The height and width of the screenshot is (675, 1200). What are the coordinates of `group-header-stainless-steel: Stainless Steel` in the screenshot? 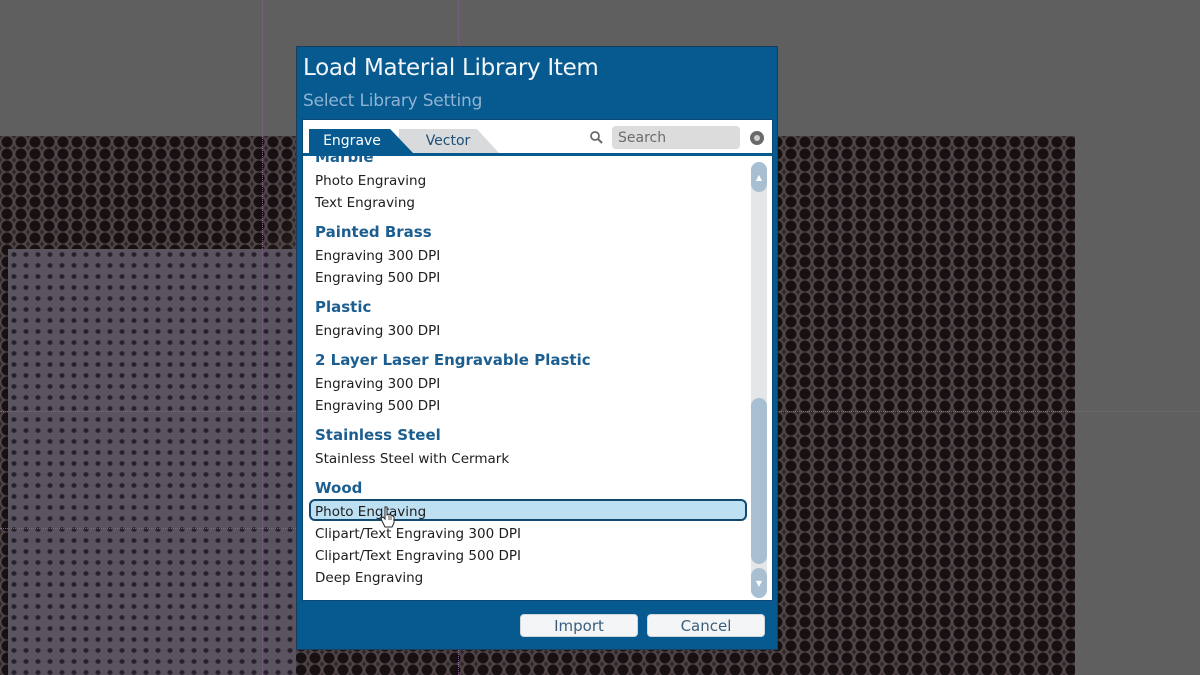 It's located at (378, 435).